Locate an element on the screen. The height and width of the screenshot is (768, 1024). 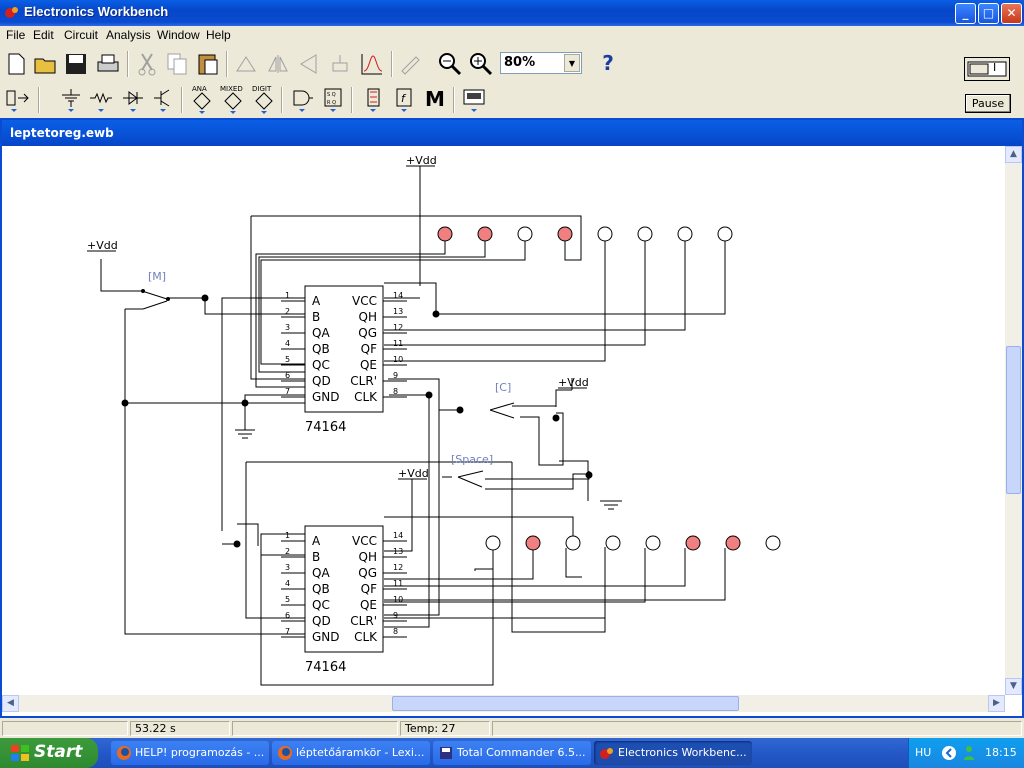
pin-name: QB is located at coordinates (321, 589).